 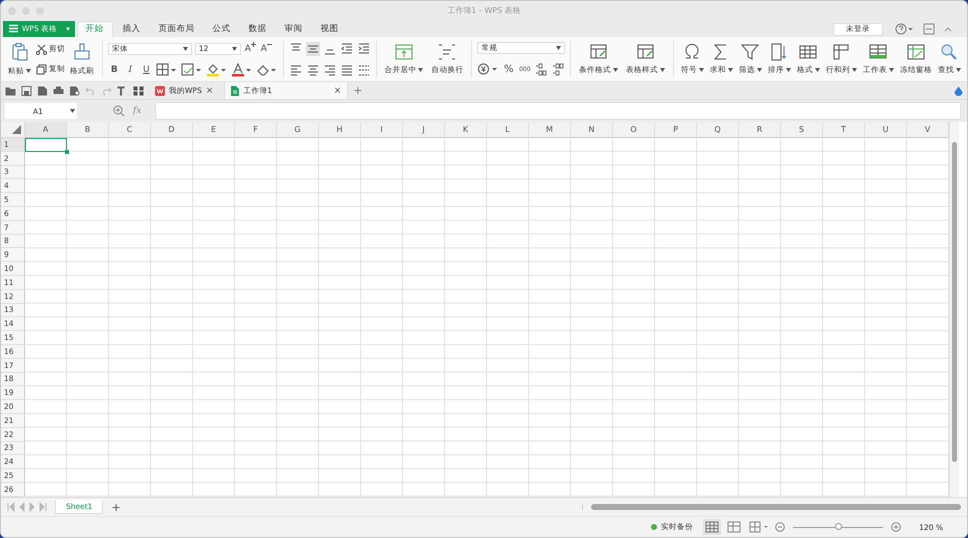 I want to click on sort-icon, so click(x=779, y=52).